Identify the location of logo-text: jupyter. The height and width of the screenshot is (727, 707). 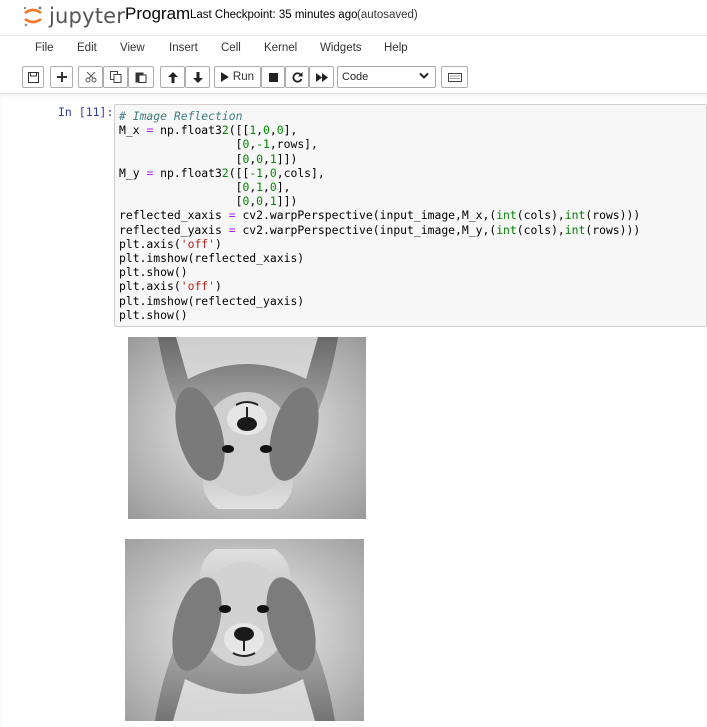
(87, 16).